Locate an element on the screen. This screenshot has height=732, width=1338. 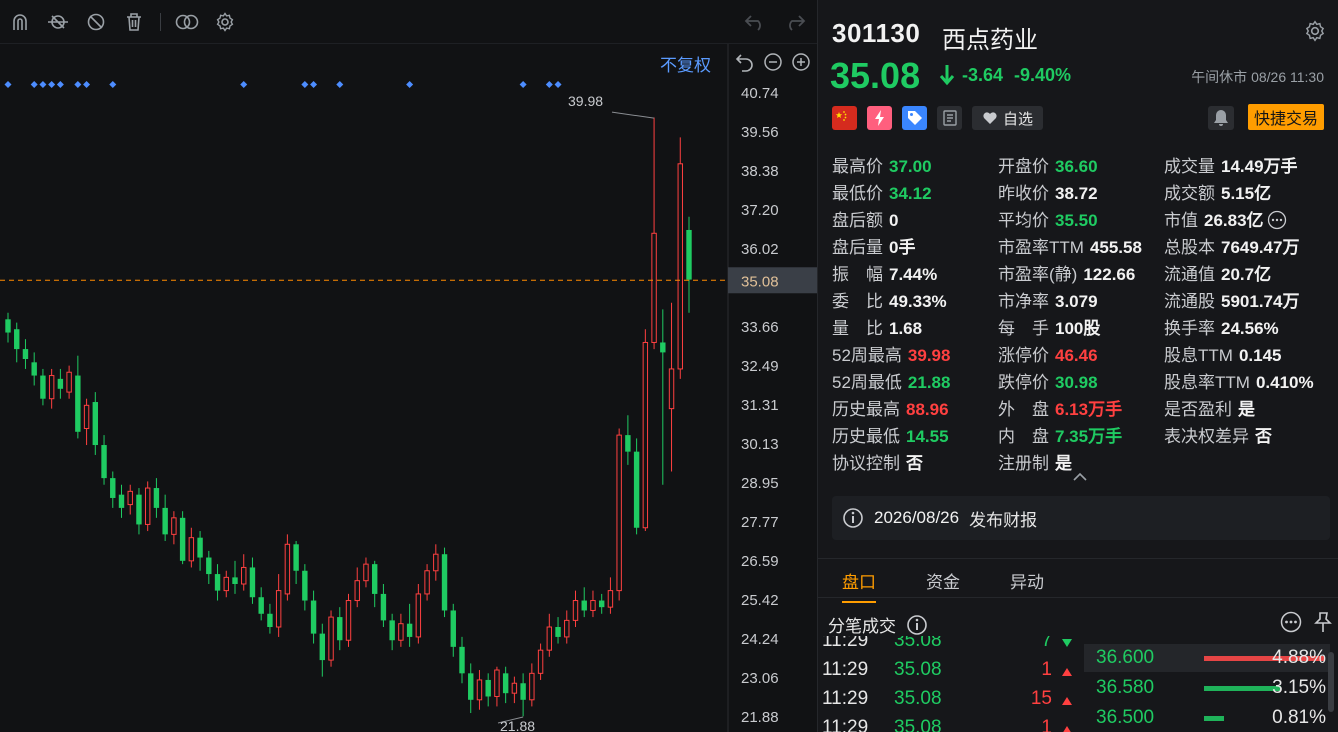
add-watchlist-button: 自选 is located at coordinates (1008, 118).